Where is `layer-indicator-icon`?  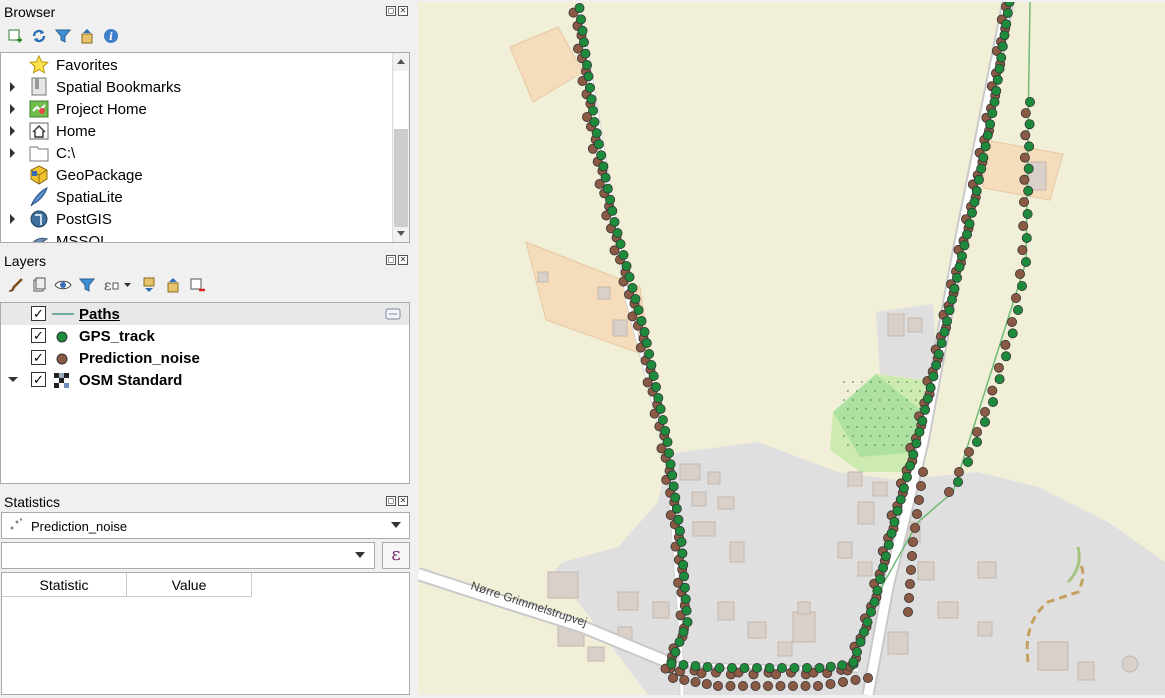
layer-indicator-icon is located at coordinates (393, 314).